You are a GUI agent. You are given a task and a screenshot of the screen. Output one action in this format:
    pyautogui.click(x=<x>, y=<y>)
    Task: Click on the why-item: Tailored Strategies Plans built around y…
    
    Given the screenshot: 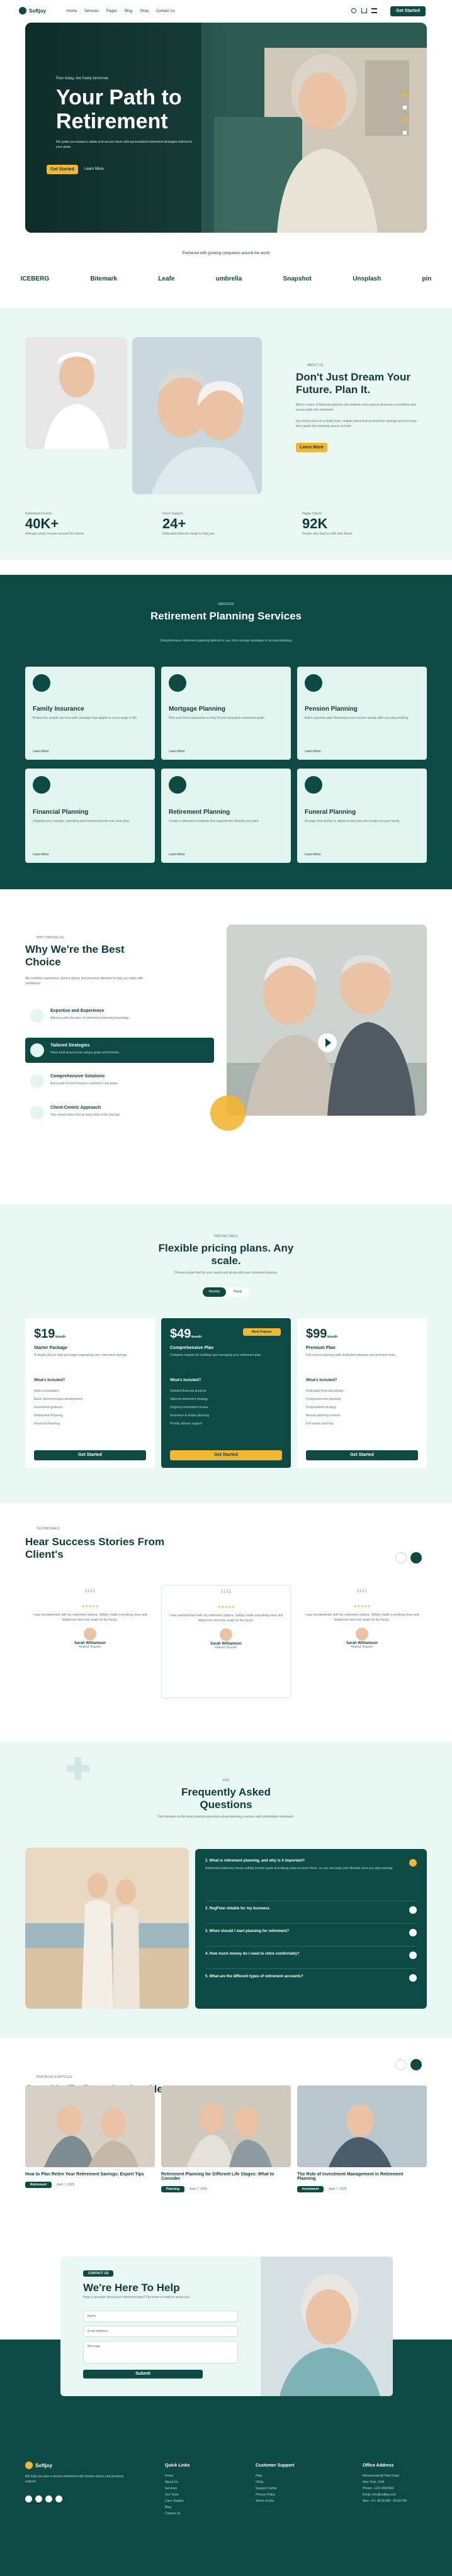 What is the action you would take?
    pyautogui.click(x=119, y=1050)
    